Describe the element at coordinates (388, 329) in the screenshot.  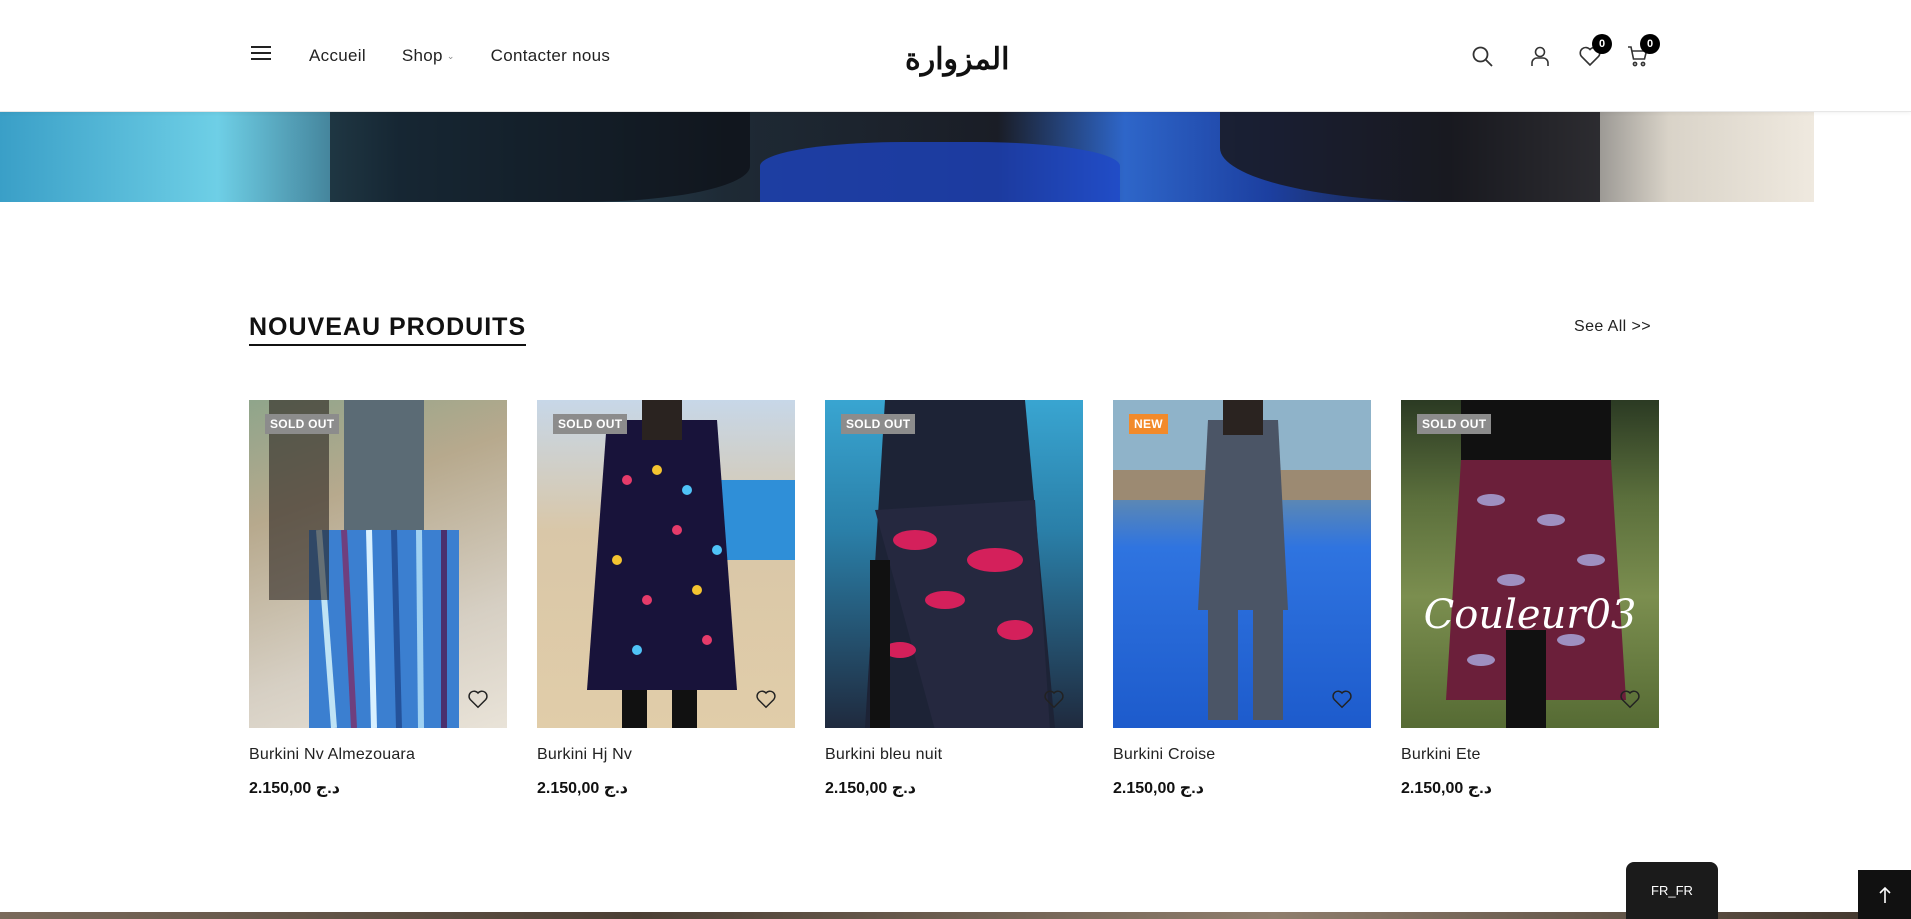
I see `section-title: NOUVEAU PRODUITS` at that location.